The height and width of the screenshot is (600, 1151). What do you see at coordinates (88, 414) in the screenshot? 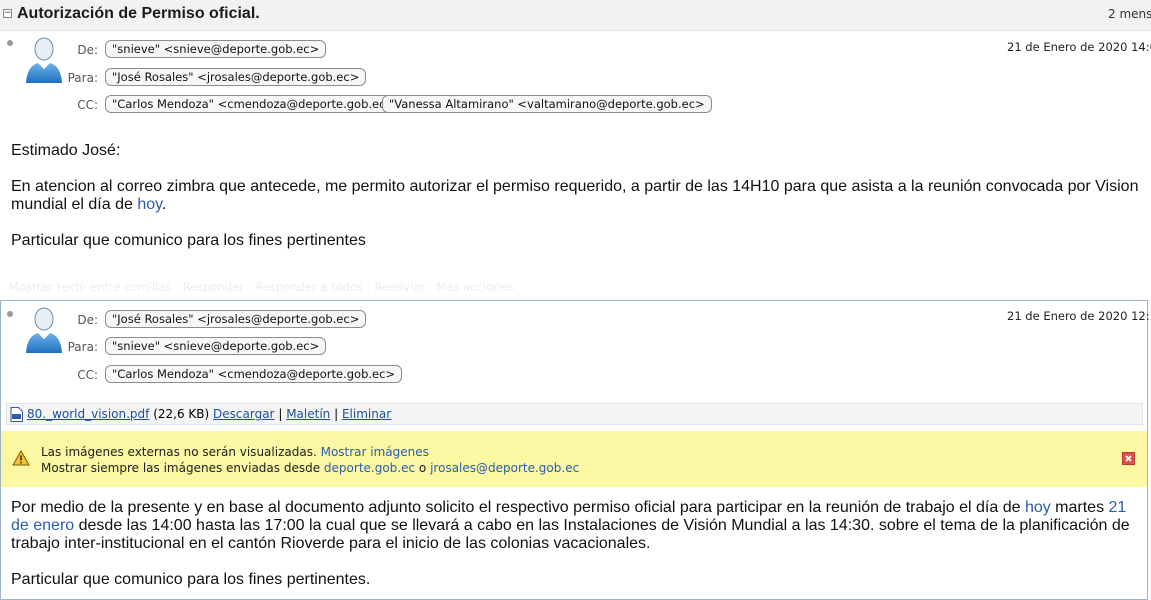
I see `attachment-name-link: 80._world_vision.pdf` at bounding box center [88, 414].